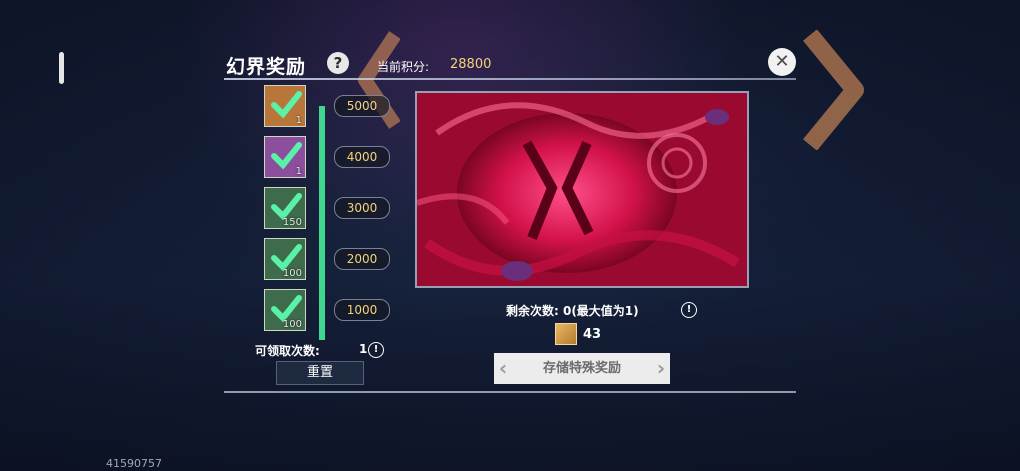 This screenshot has width=1020, height=471. I want to click on chevron-right-icon: ›, so click(661, 368).